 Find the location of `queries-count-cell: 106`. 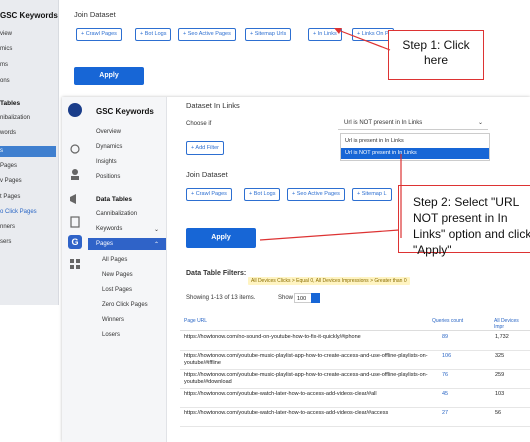

queries-count-cell: 106 is located at coordinates (446, 356).